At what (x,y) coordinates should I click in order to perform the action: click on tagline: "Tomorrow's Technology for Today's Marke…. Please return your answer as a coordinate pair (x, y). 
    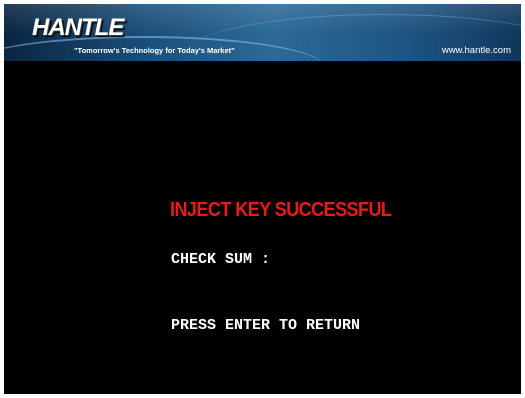
    Looking at the image, I should click on (154, 50).